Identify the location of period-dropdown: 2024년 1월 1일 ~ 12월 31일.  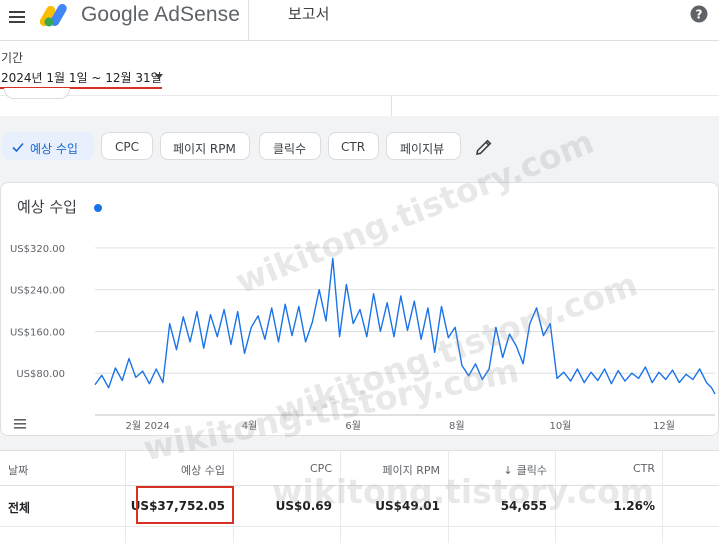
(81, 78).